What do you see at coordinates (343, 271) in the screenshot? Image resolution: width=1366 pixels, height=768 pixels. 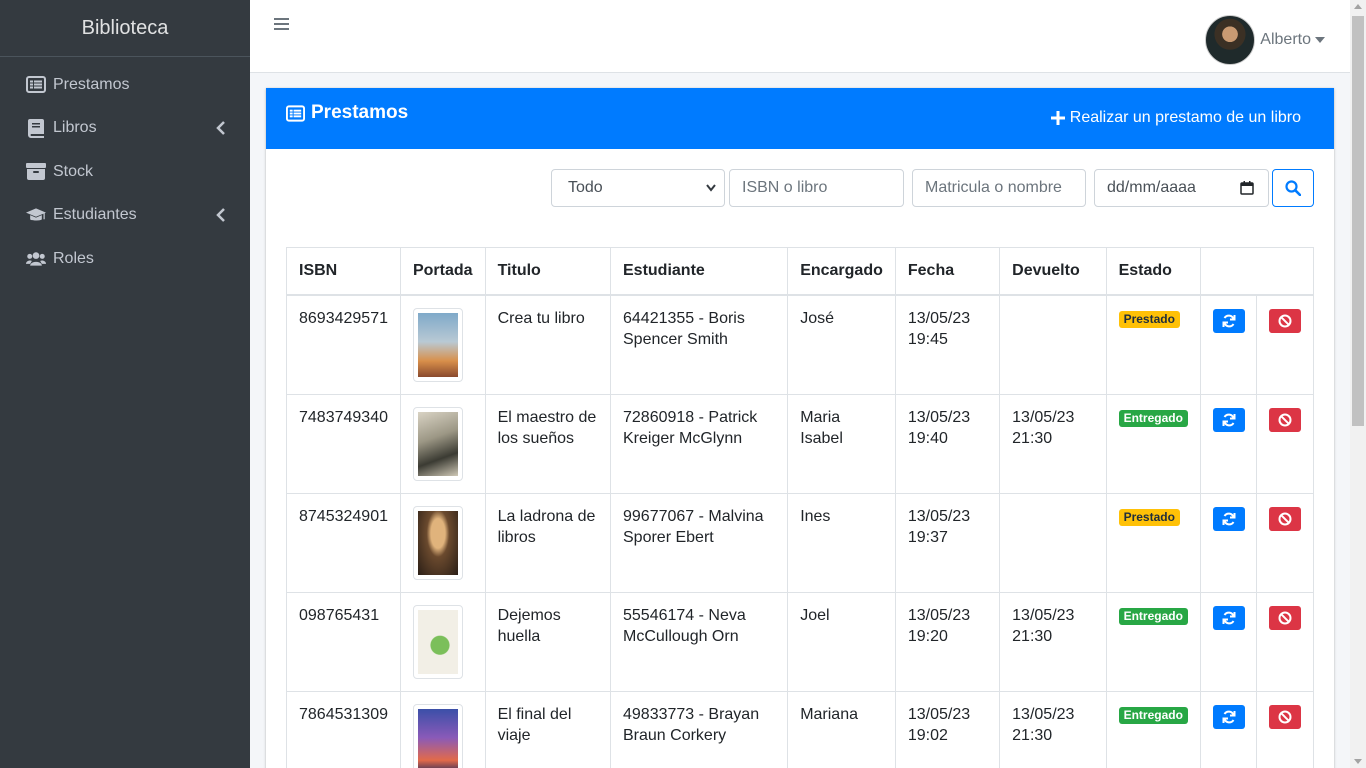 I see `col-isbn: ISBN` at bounding box center [343, 271].